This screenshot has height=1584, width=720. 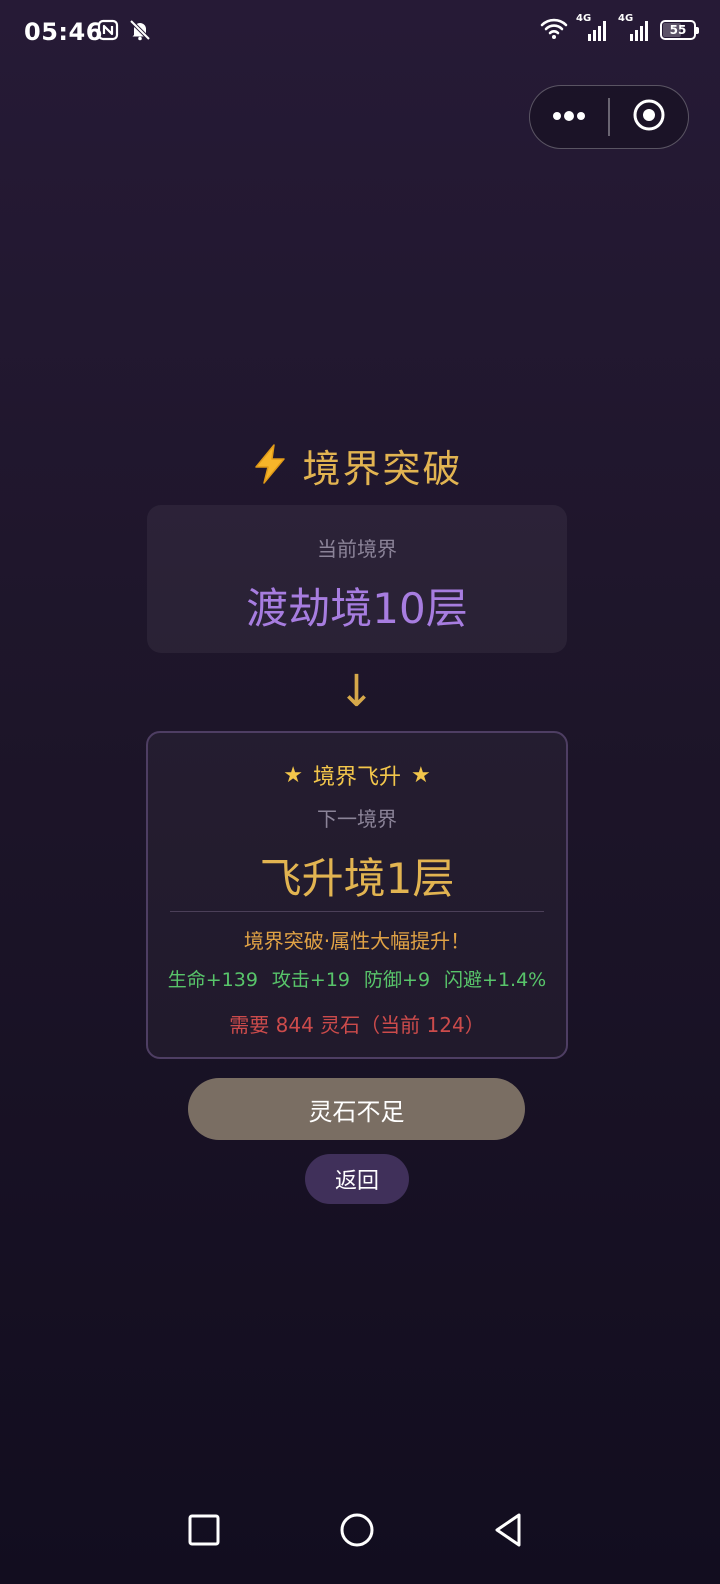 What do you see at coordinates (356, 691) in the screenshot?
I see `arrow-down-icon: ↓` at bounding box center [356, 691].